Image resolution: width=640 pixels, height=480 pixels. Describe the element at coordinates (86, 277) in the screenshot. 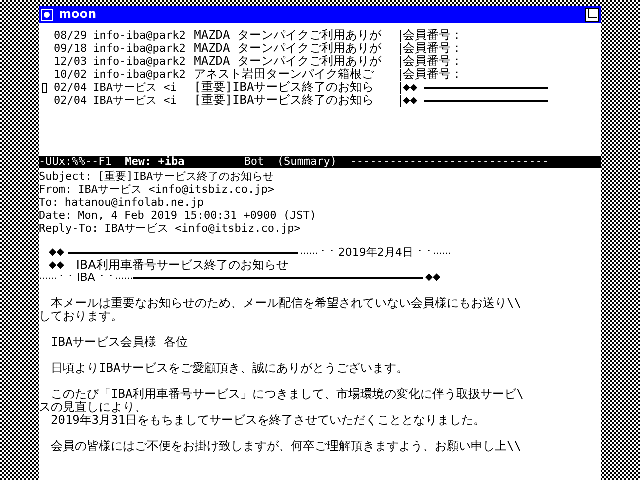

I see `banner-sender: IBA` at that location.